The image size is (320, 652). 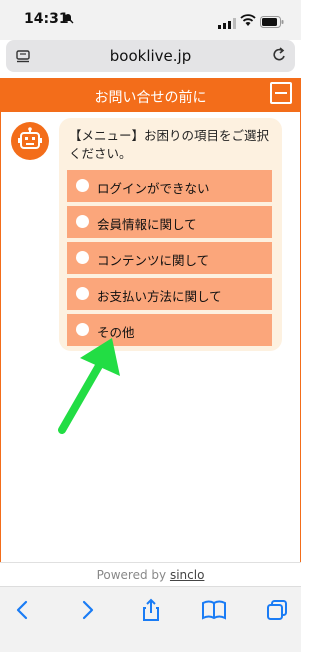 What do you see at coordinates (248, 21) in the screenshot?
I see `wifi-icon` at bounding box center [248, 21].